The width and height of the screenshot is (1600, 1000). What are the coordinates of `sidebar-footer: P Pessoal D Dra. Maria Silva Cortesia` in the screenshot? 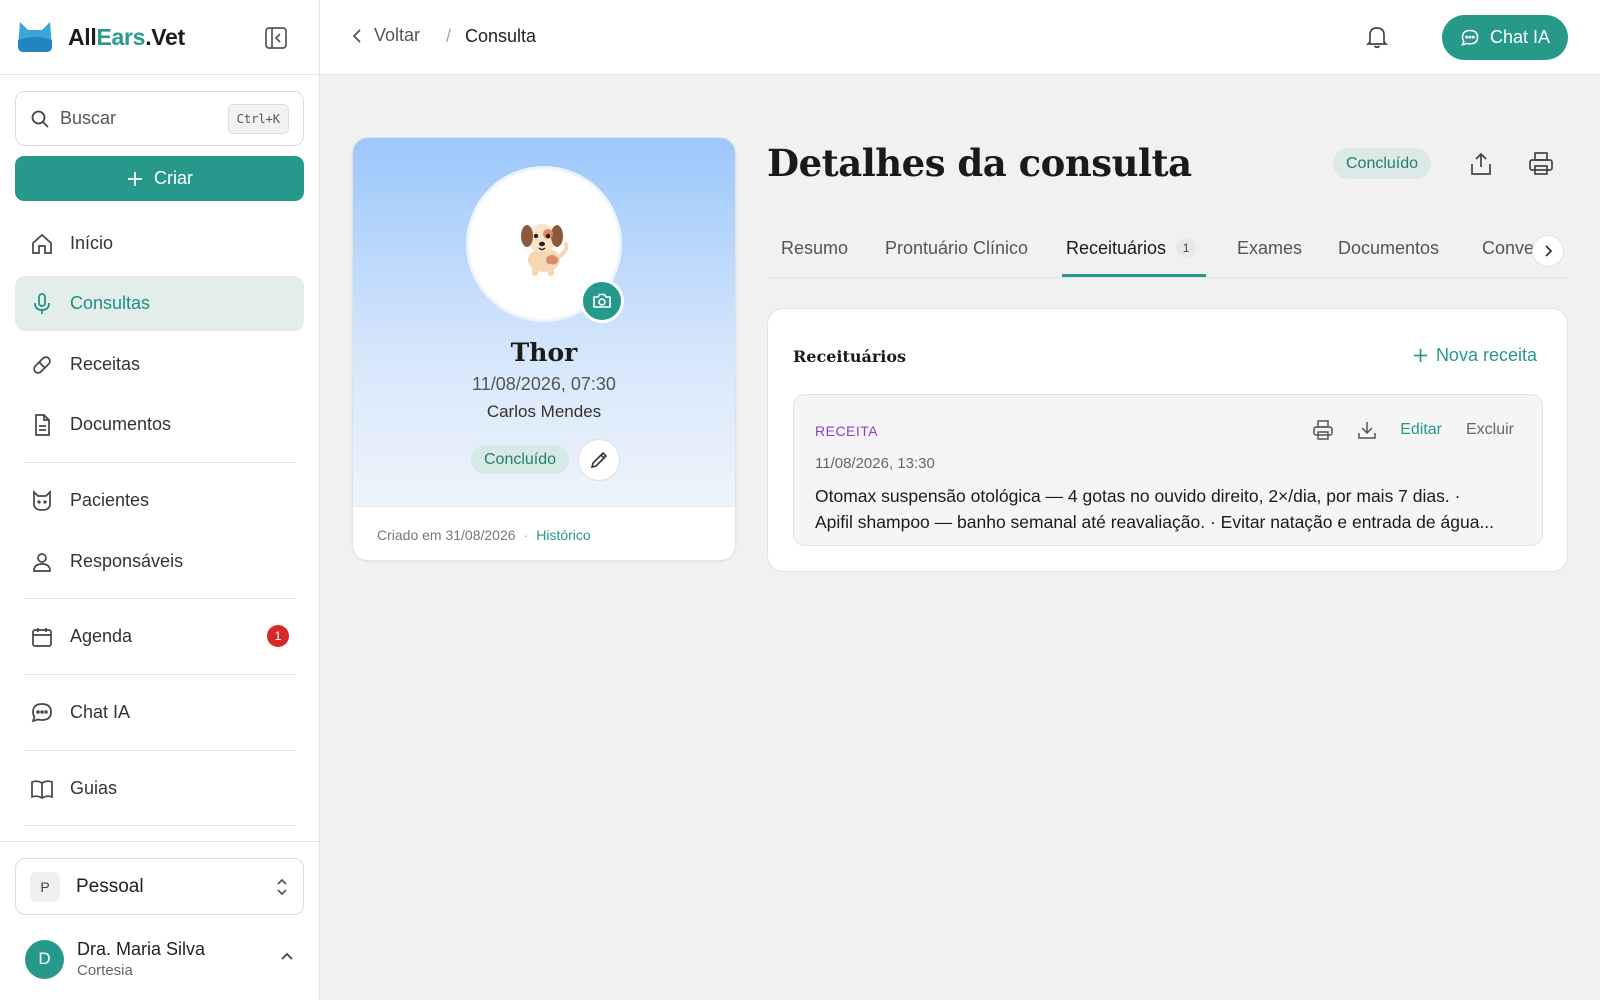 It's located at (160, 920).